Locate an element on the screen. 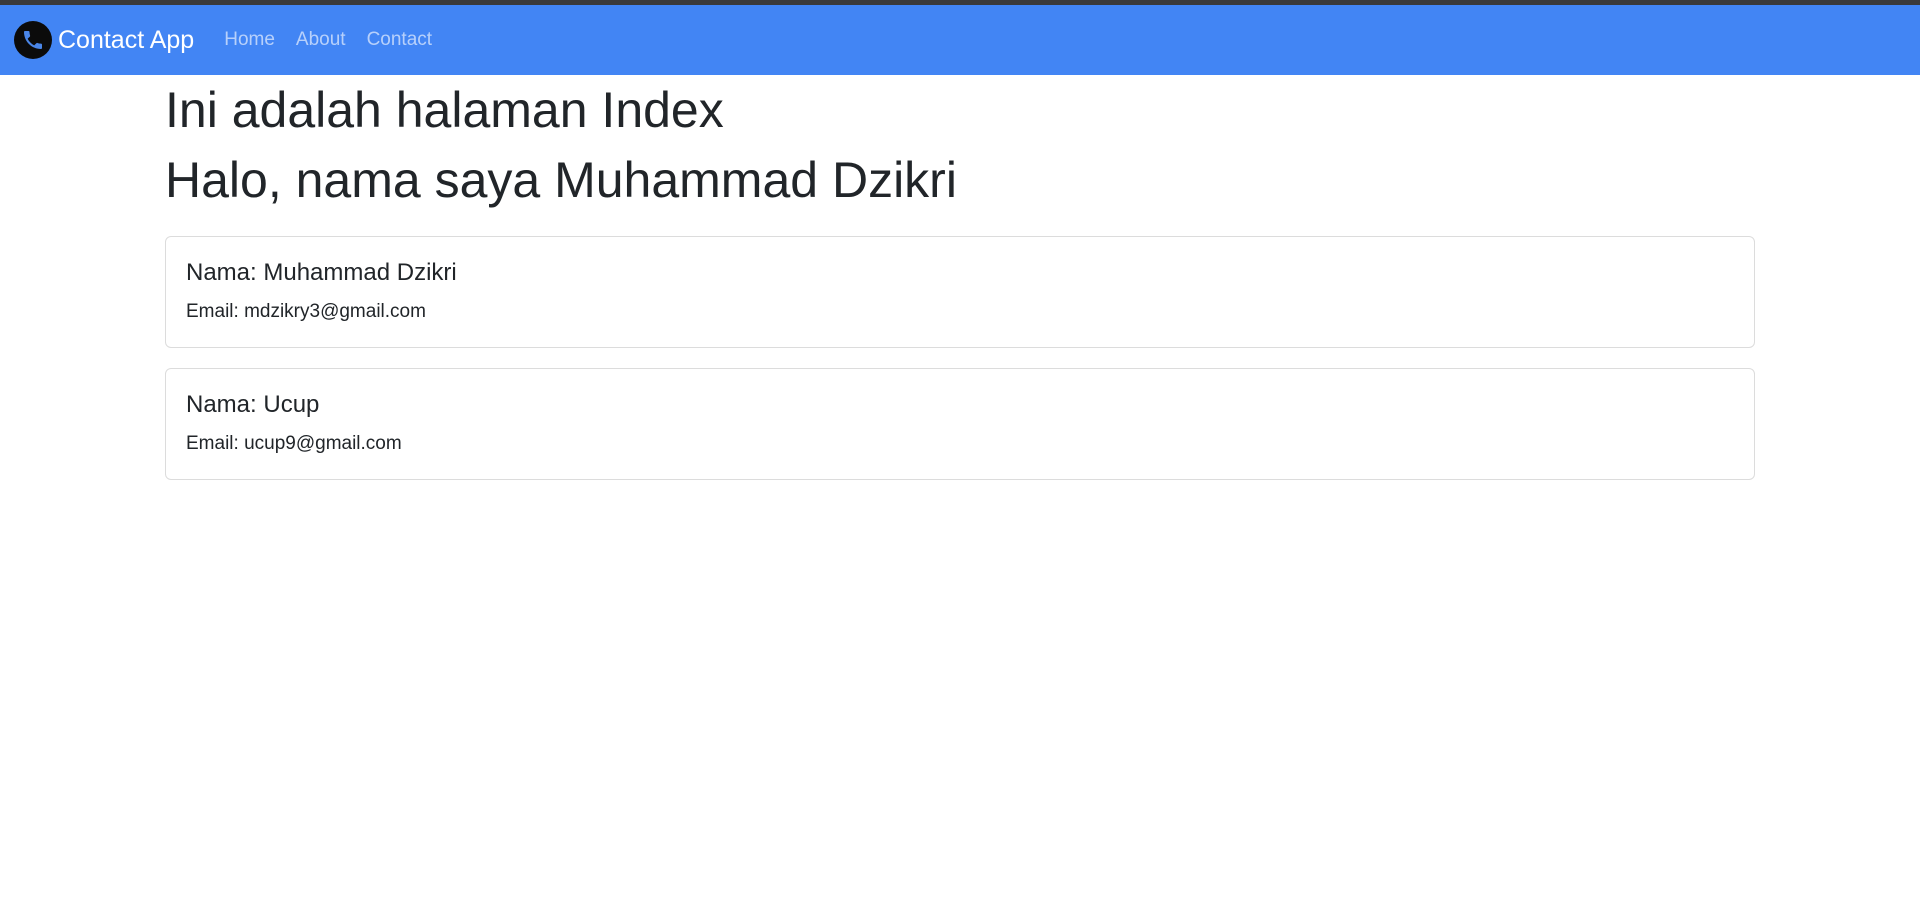 This screenshot has width=1920, height=916. page-heading: Ini adalah halaman Index is located at coordinates (444, 110).